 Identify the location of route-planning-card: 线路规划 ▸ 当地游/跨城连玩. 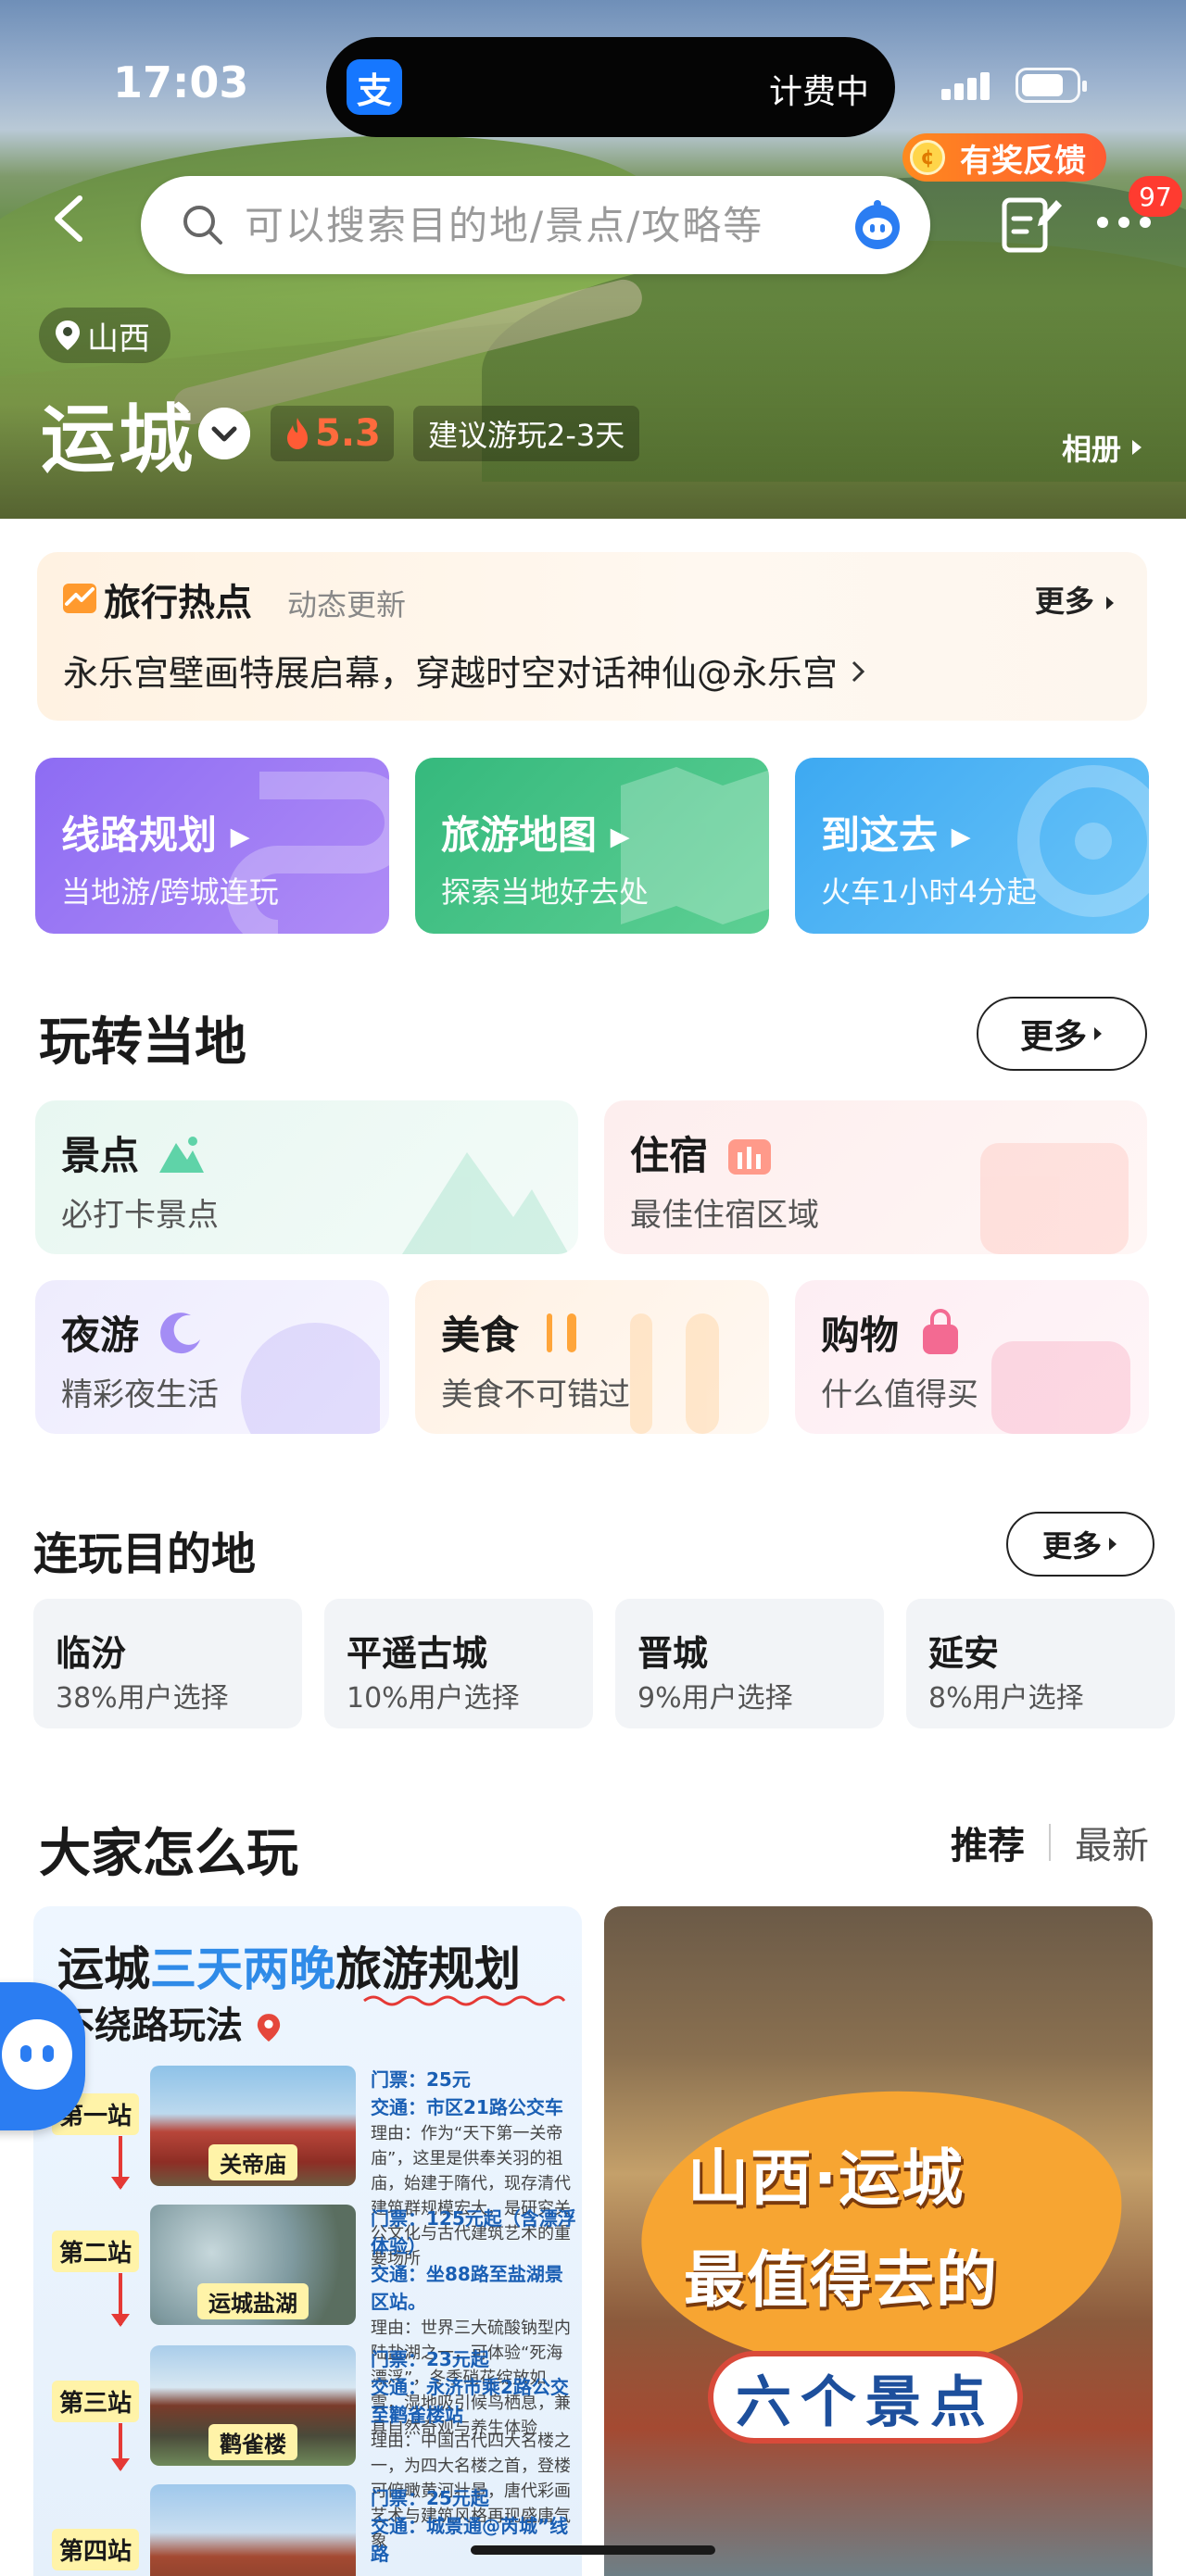
(212, 846).